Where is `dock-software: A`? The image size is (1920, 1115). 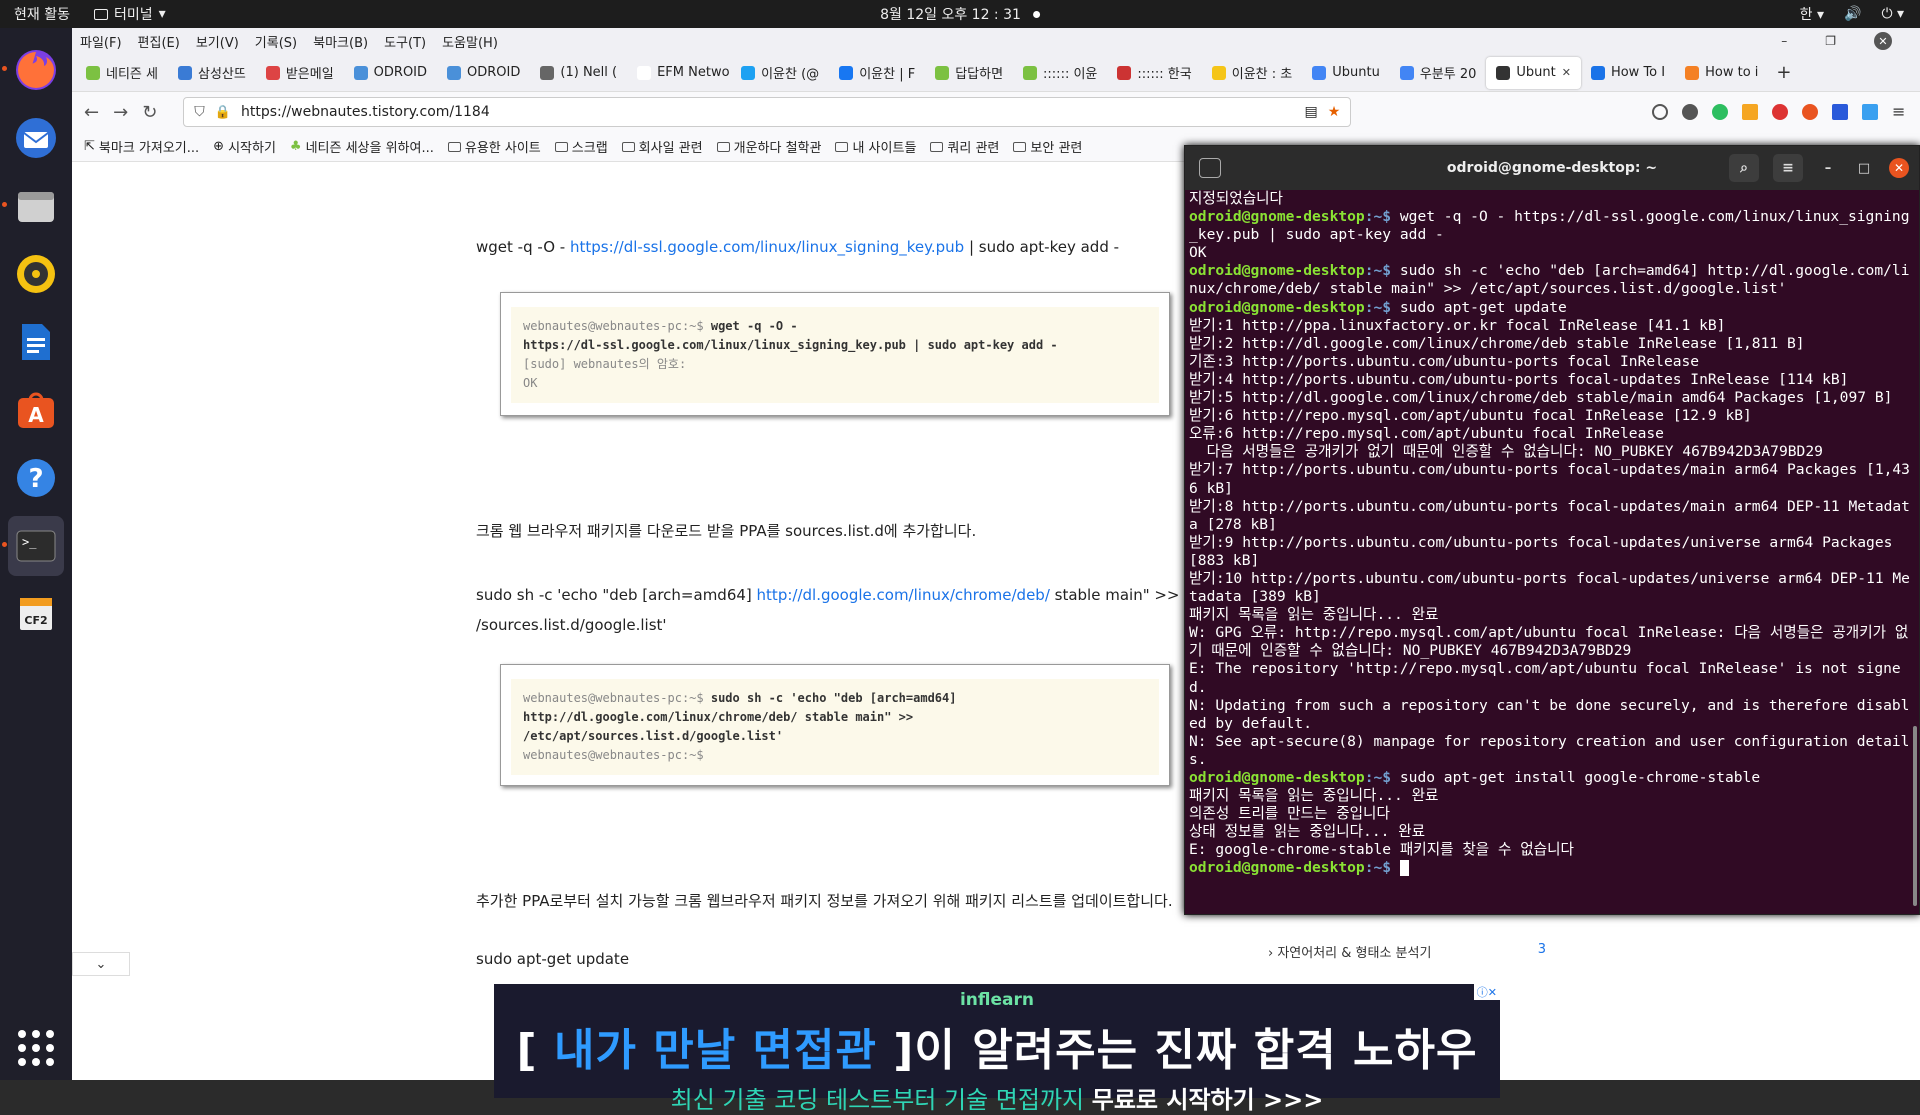 dock-software: A is located at coordinates (36, 410).